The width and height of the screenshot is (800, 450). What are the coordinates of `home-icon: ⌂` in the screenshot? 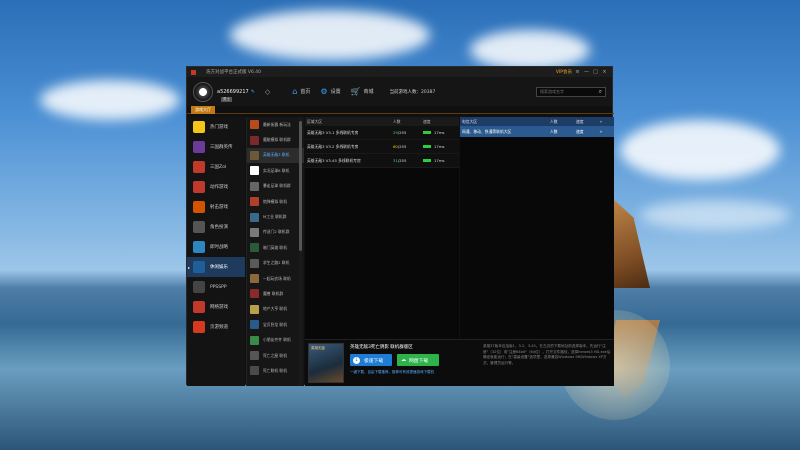 It's located at (295, 91).